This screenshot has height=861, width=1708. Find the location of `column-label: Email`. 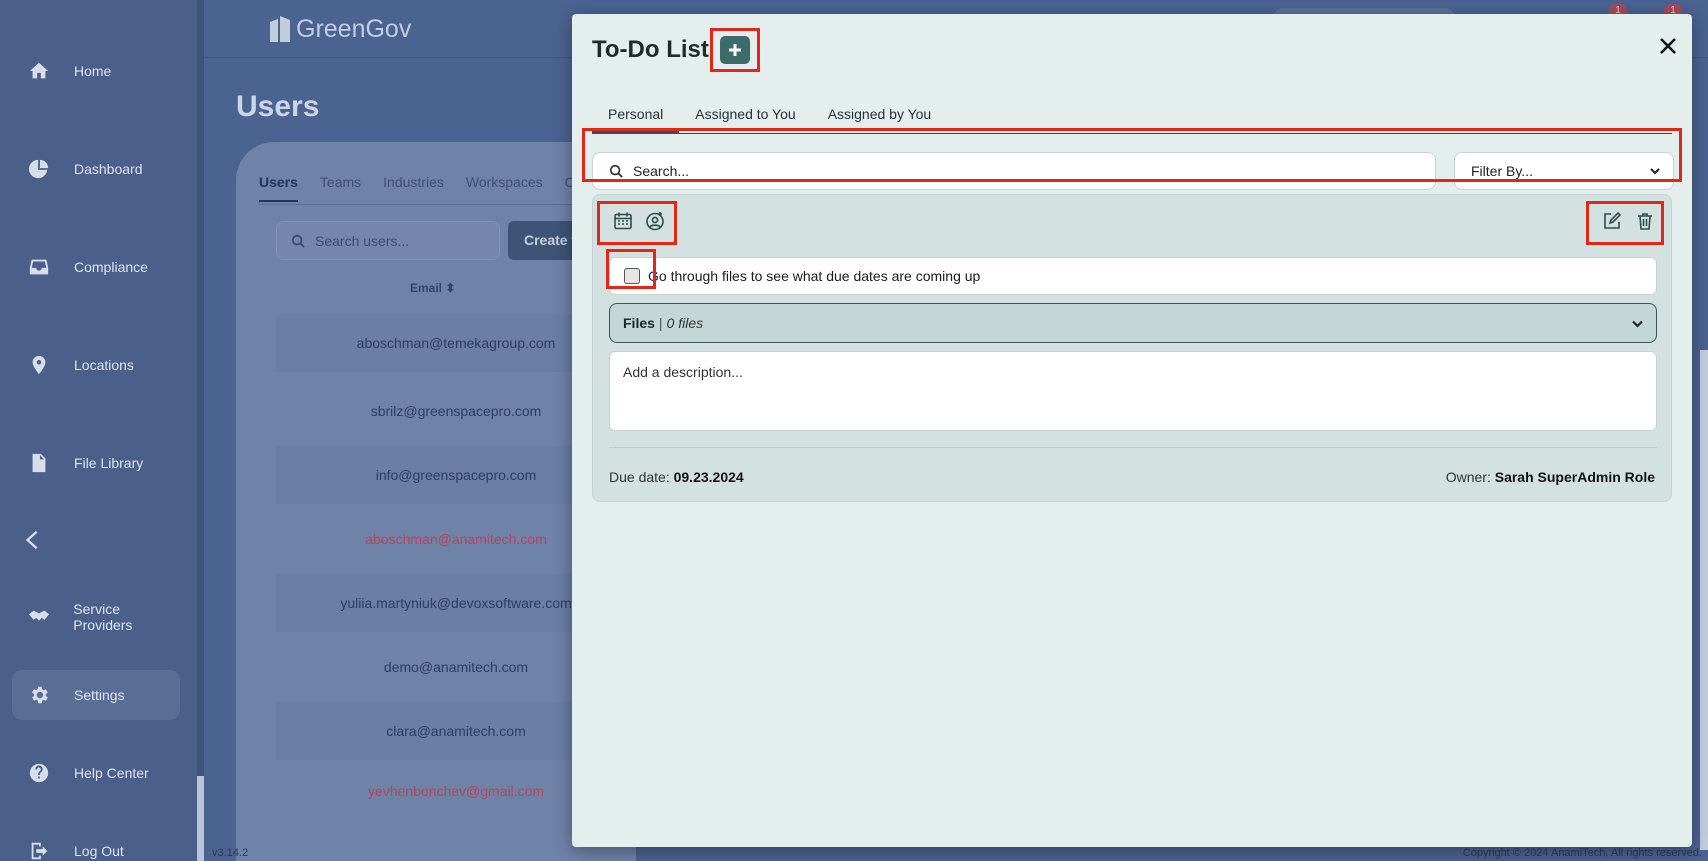

column-label: Email is located at coordinates (426, 288).